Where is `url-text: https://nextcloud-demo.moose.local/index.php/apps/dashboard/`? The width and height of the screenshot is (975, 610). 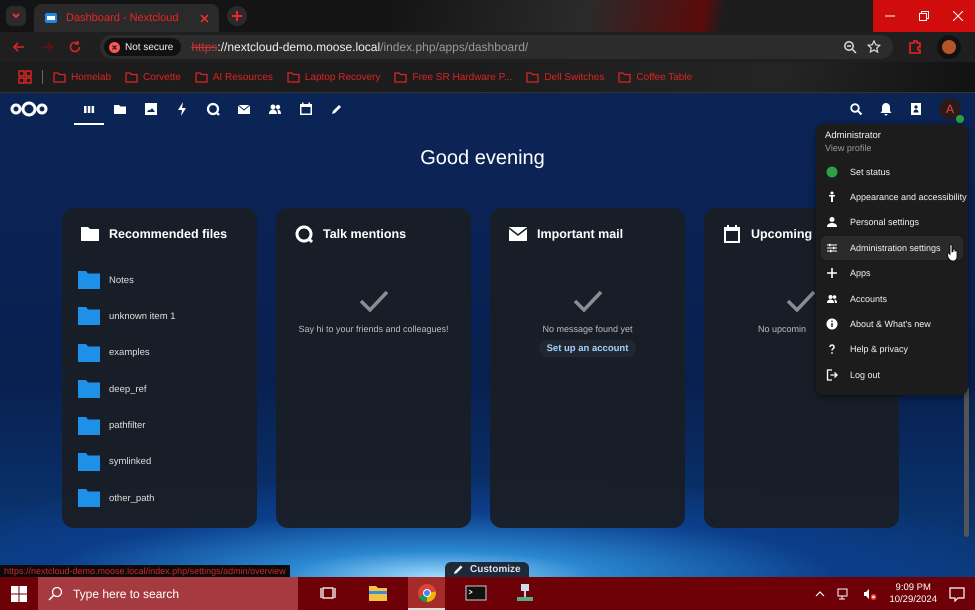 url-text: https://nextcloud-demo.moose.local/index.php/apps/dashboard/ is located at coordinates (359, 47).